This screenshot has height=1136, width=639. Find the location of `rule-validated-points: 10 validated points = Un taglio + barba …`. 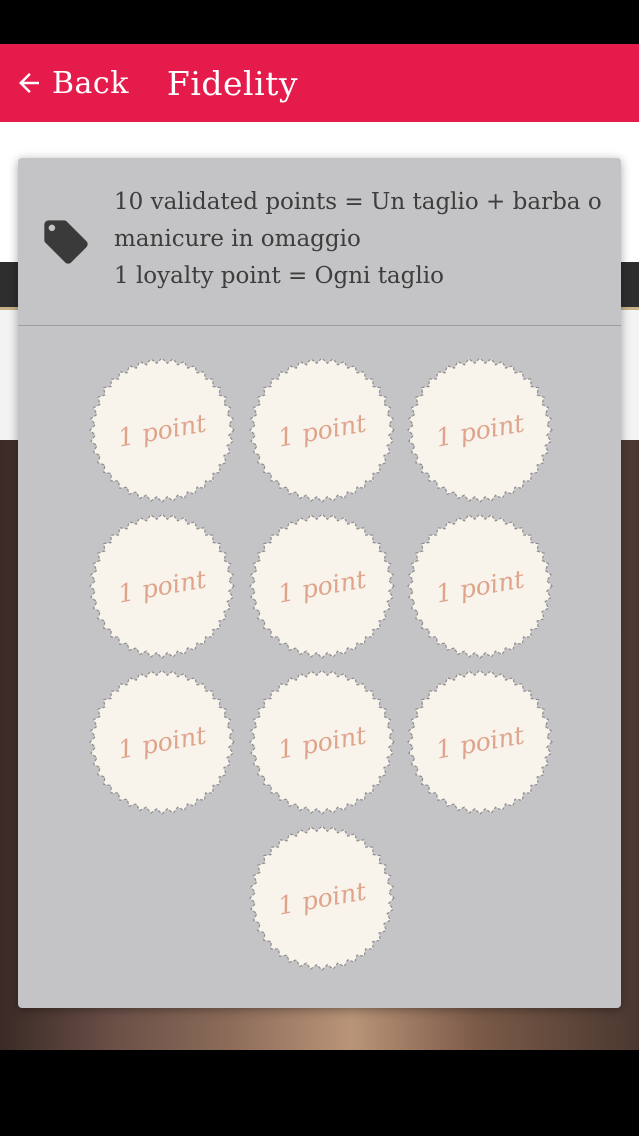

rule-validated-points: 10 validated points = Un taglio + barba … is located at coordinates (358, 220).